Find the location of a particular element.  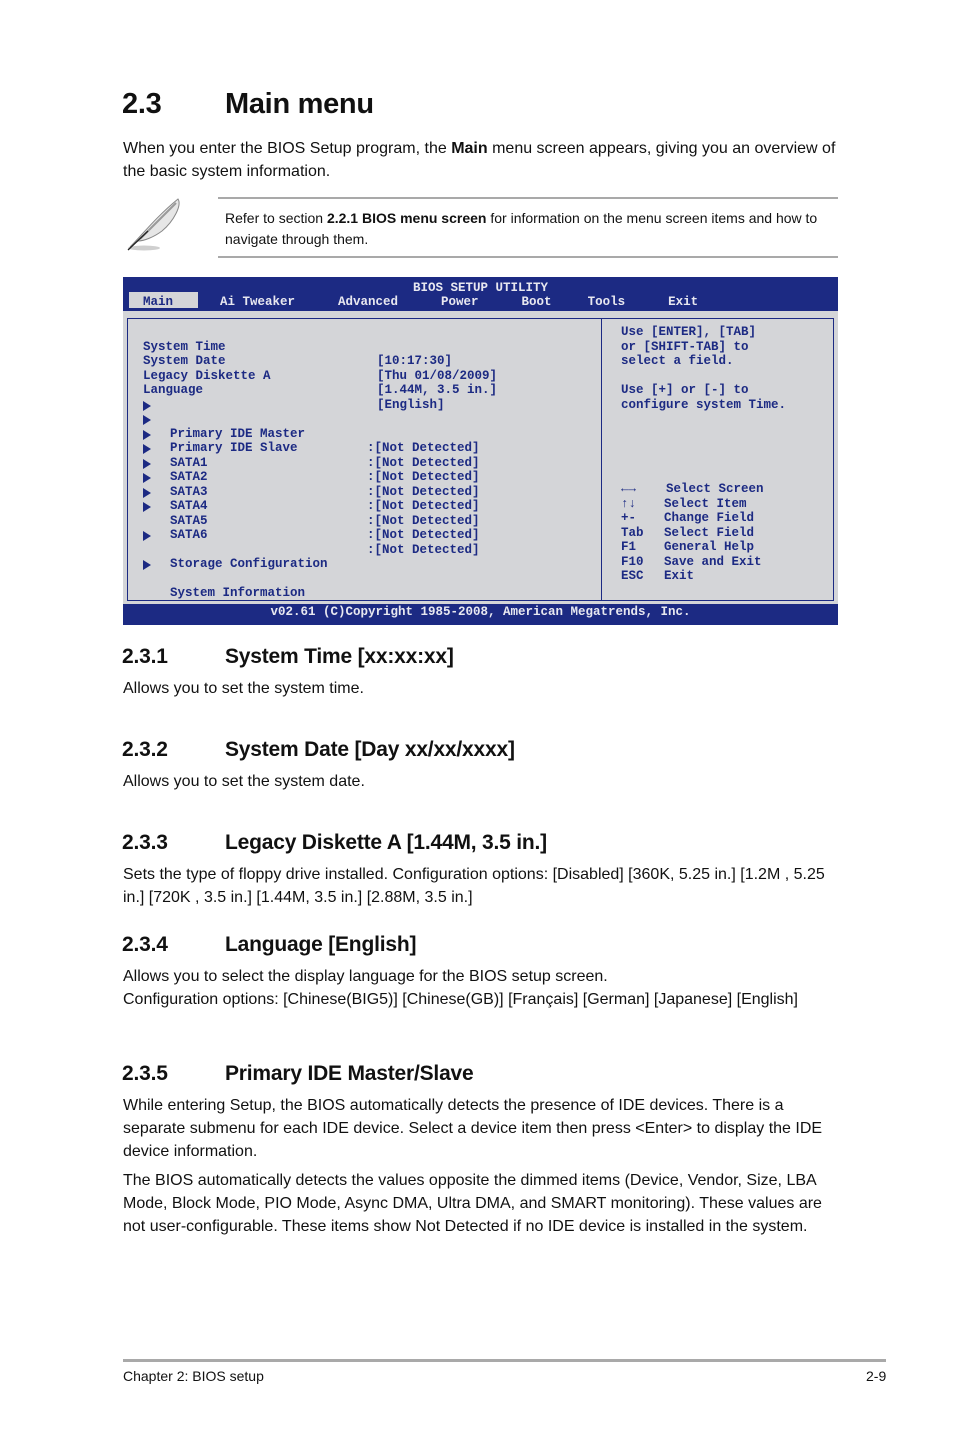

submenu-sata4: SATA4 :[Not Detected] is located at coordinates (304, 499).